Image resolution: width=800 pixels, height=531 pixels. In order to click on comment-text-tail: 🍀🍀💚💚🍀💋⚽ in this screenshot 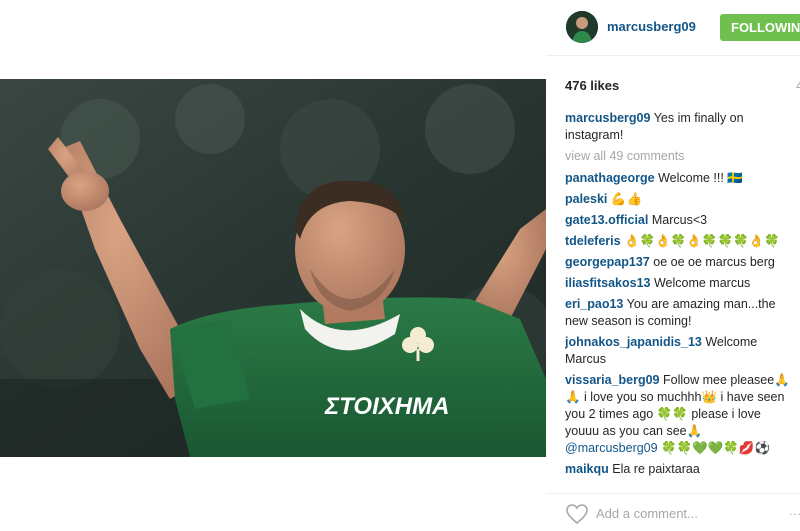, I will do `click(714, 448)`.